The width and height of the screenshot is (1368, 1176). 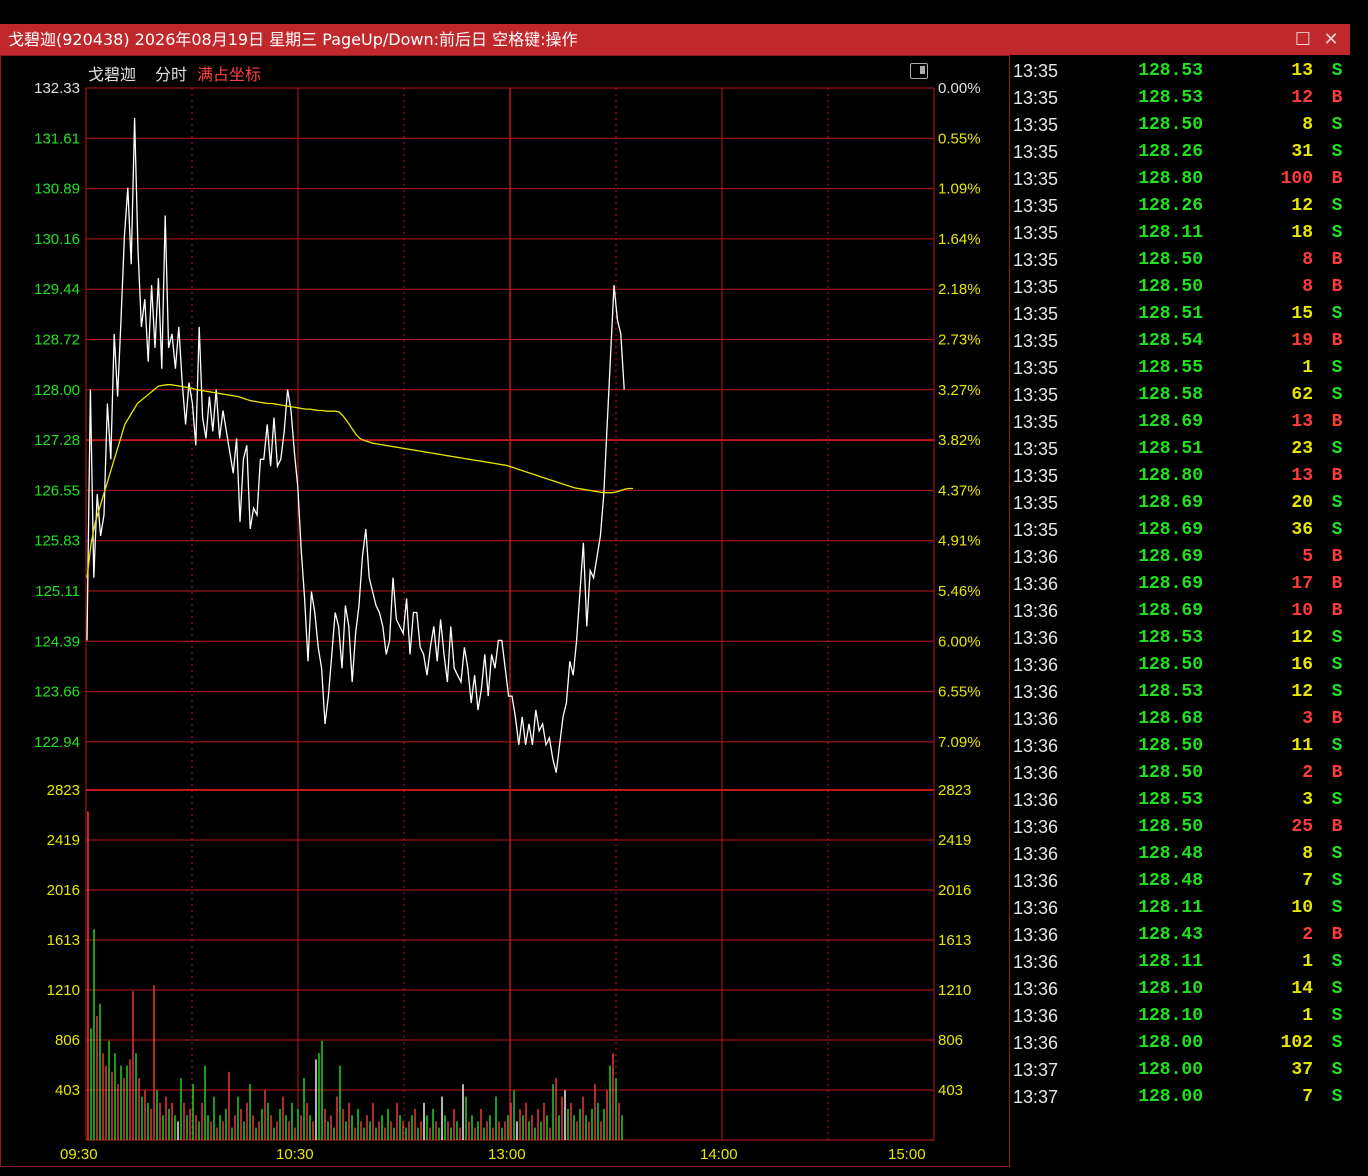 What do you see at coordinates (1181, 530) in the screenshot?
I see `tick-row: 13:35 128.69 36 S` at bounding box center [1181, 530].